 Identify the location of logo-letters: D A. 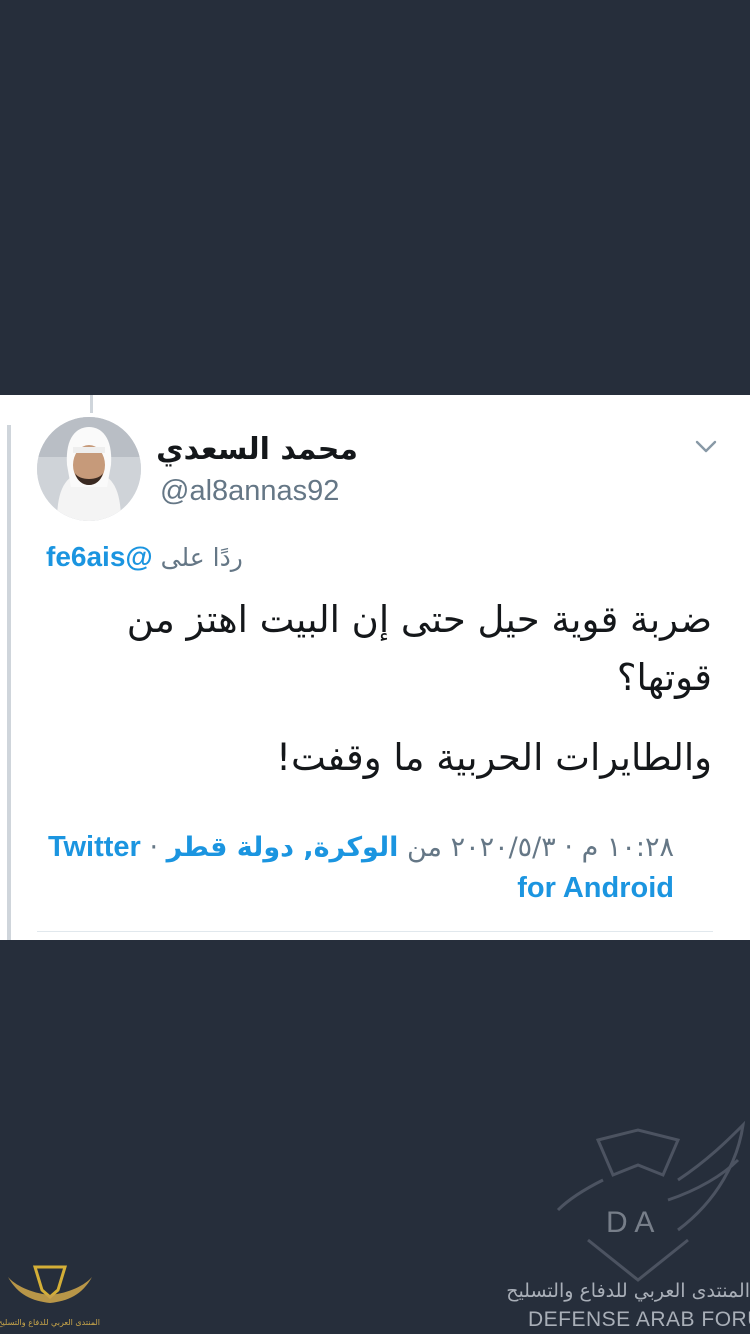
(630, 1222).